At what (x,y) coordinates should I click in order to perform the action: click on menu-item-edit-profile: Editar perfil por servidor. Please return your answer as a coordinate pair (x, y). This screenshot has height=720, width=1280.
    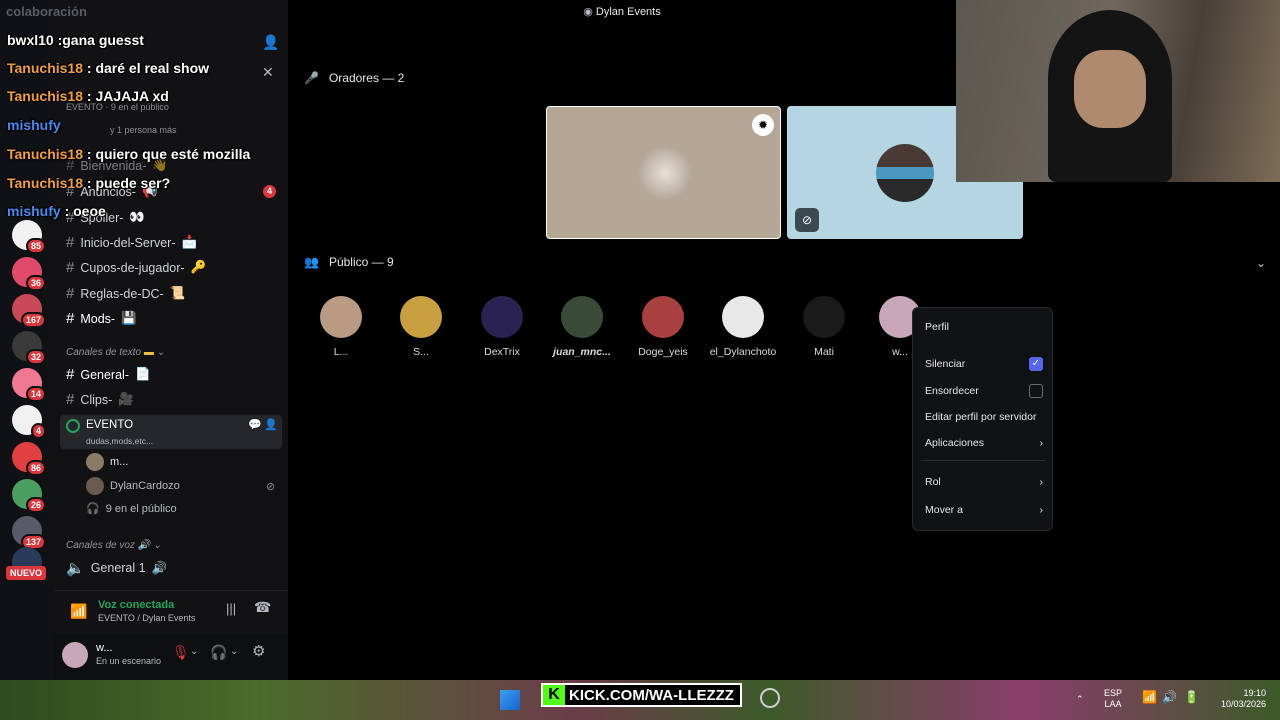
    Looking at the image, I should click on (984, 417).